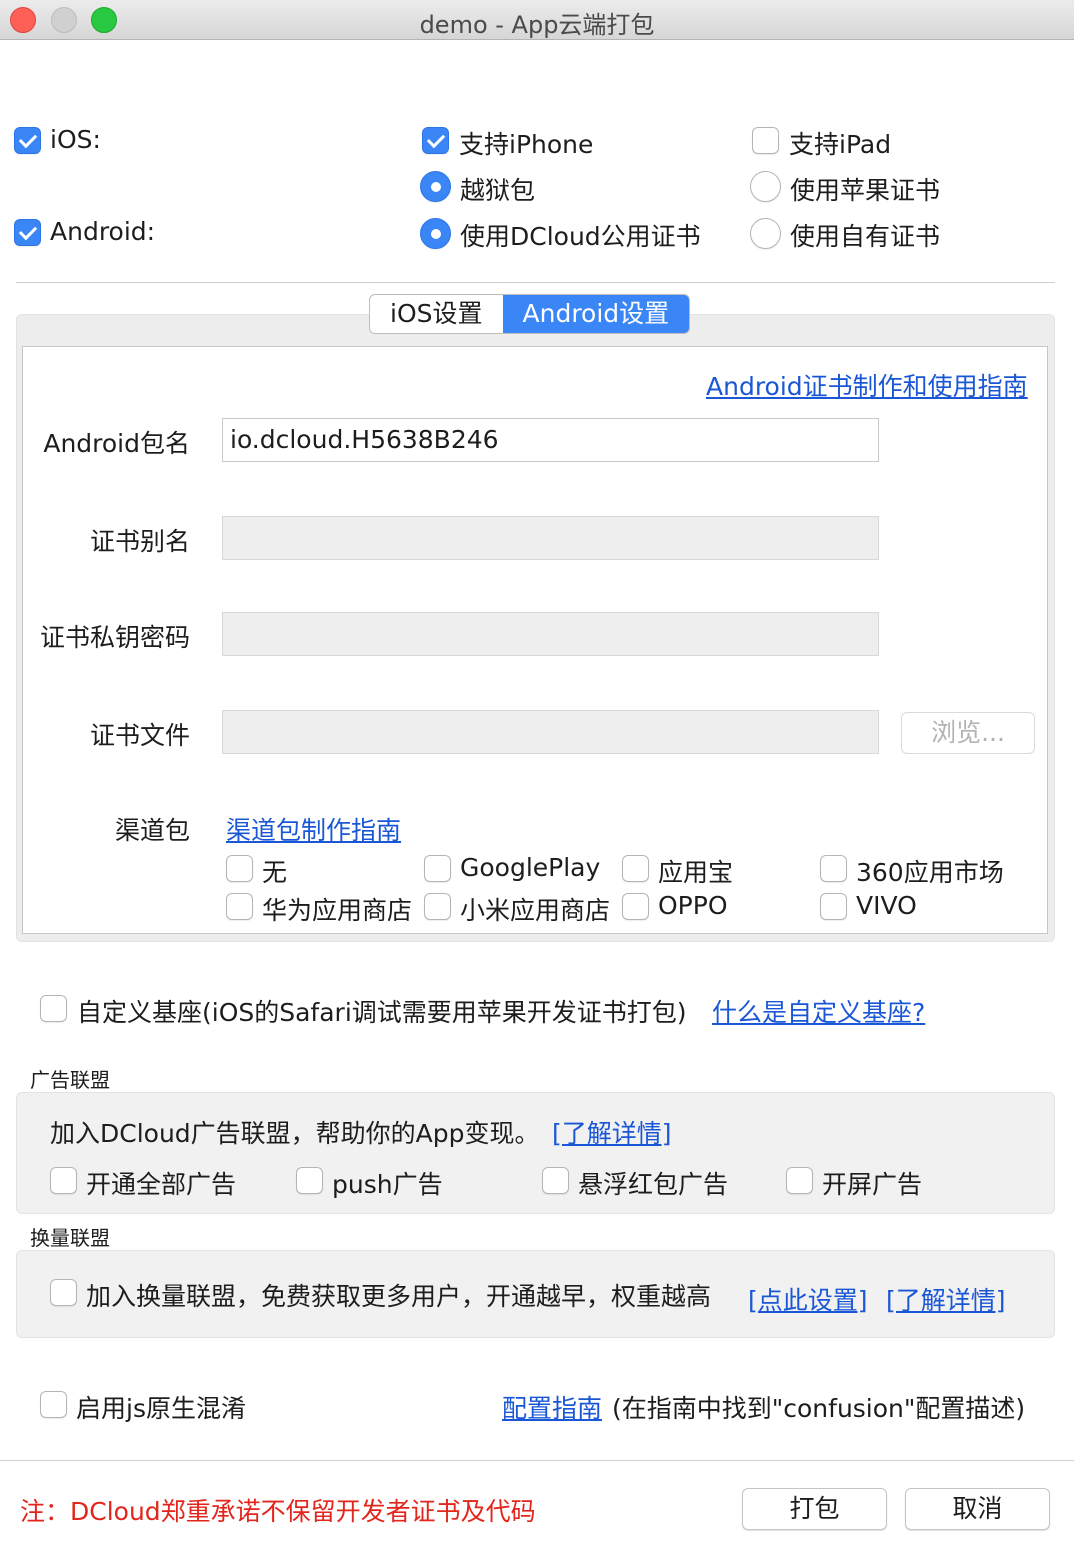 This screenshot has height=1550, width=1074. What do you see at coordinates (53, 1404) in the screenshot?
I see `js-obfuscation-checkbox` at bounding box center [53, 1404].